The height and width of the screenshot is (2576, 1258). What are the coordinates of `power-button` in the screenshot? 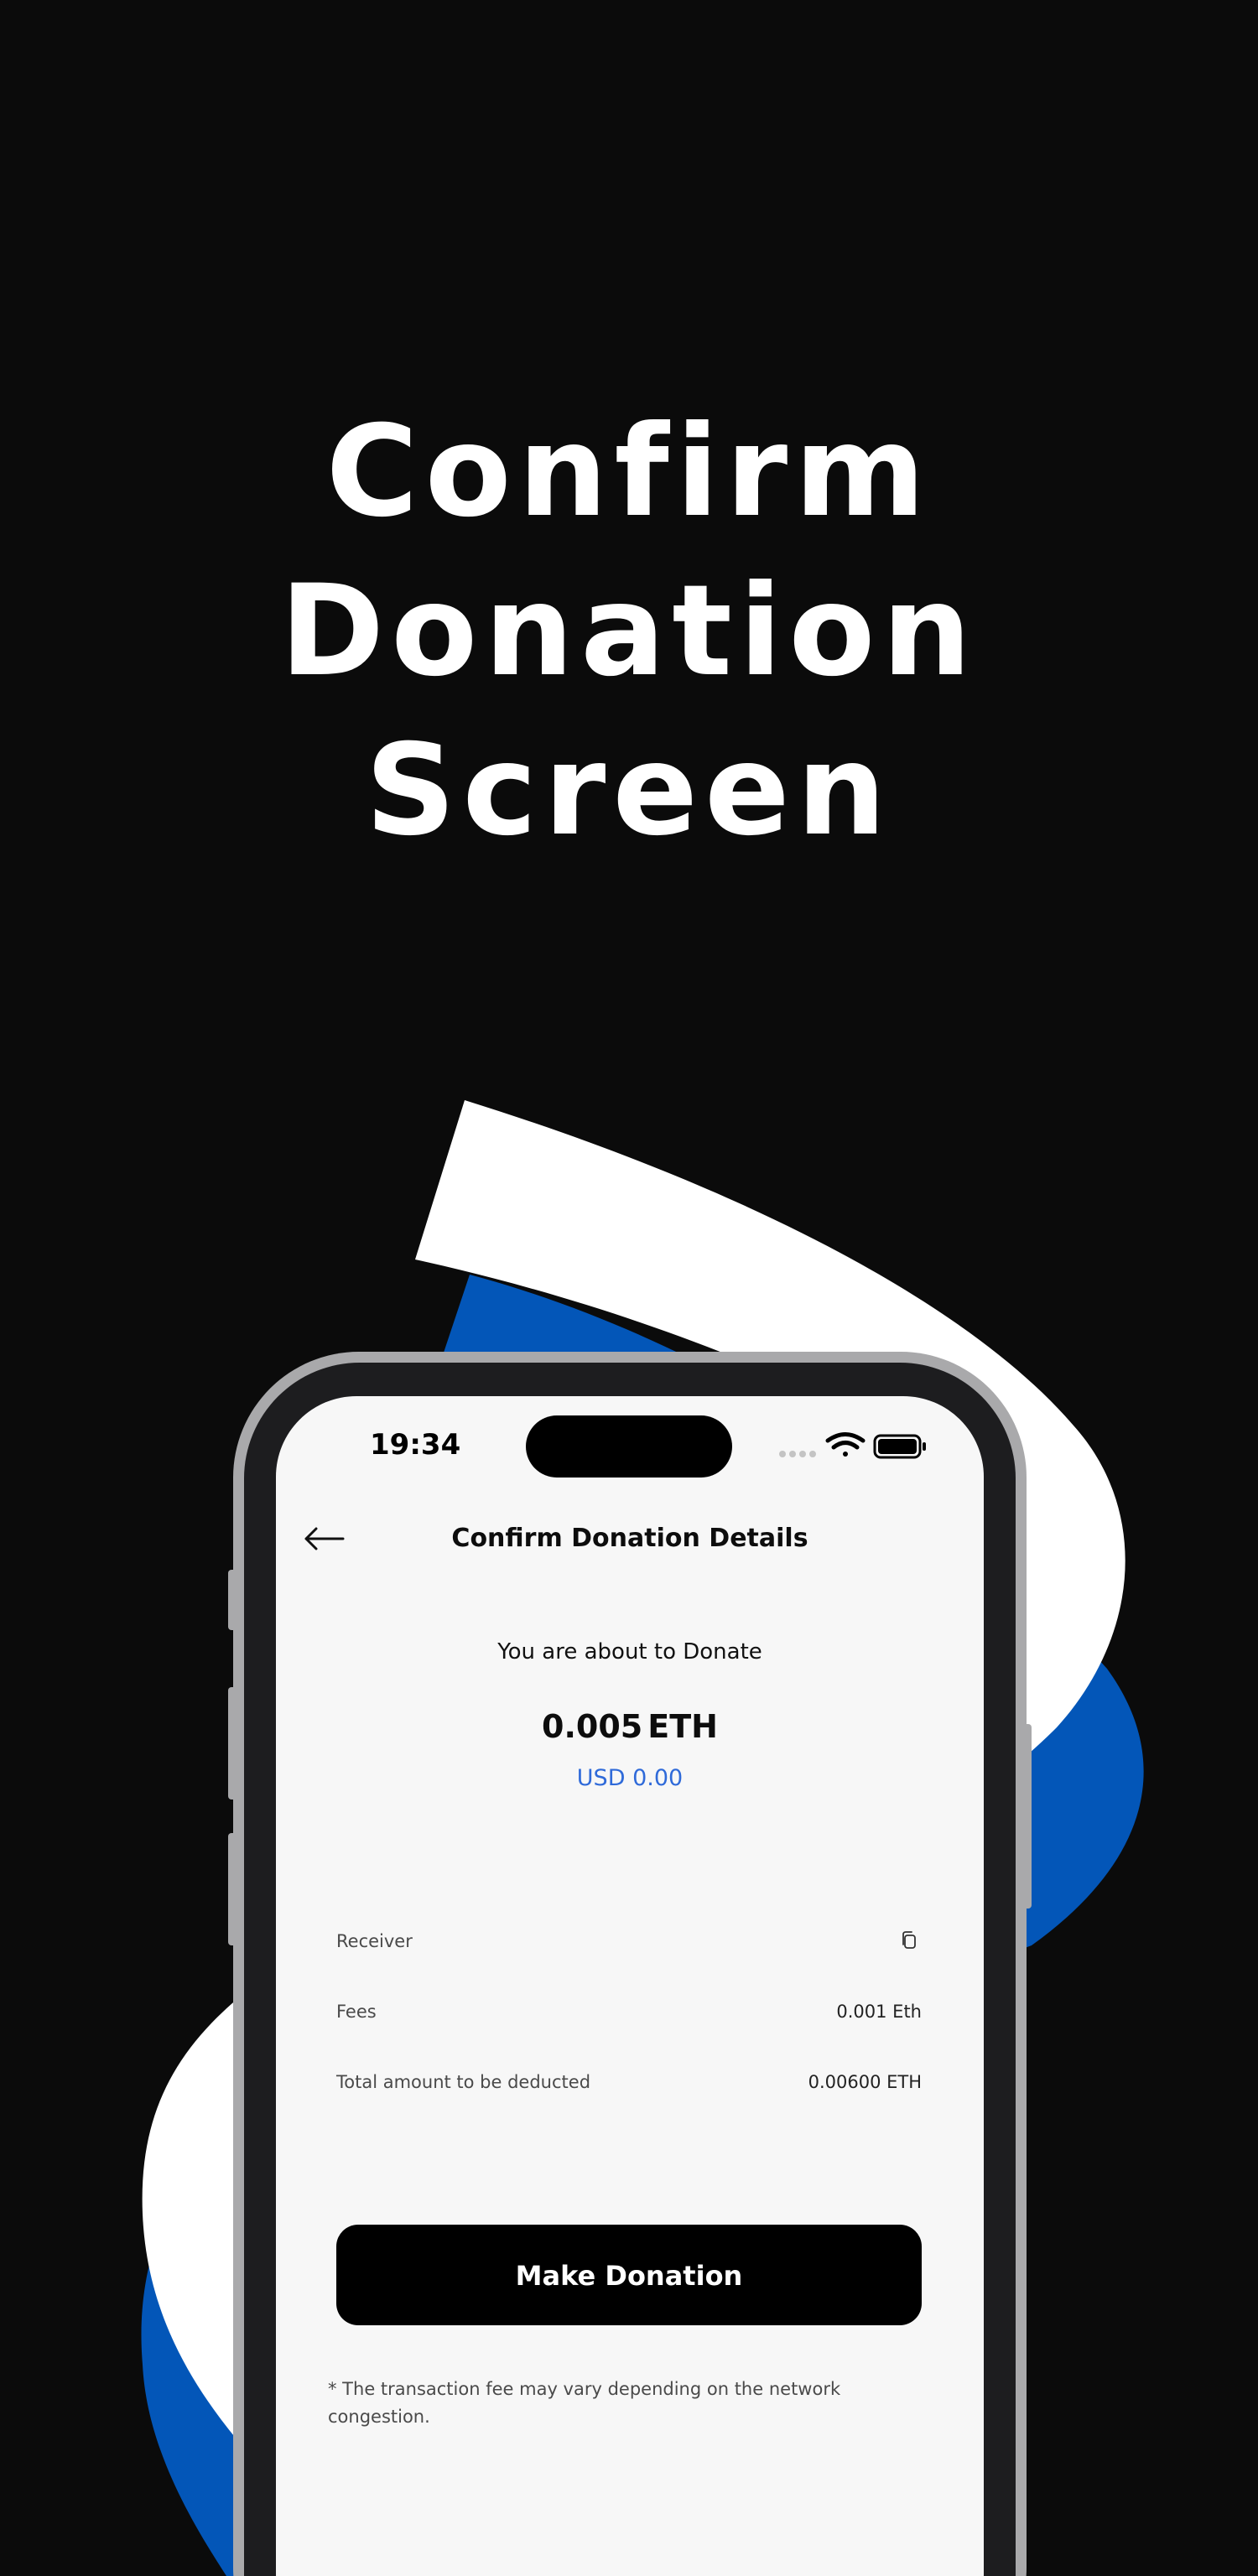 It's located at (1027, 1816).